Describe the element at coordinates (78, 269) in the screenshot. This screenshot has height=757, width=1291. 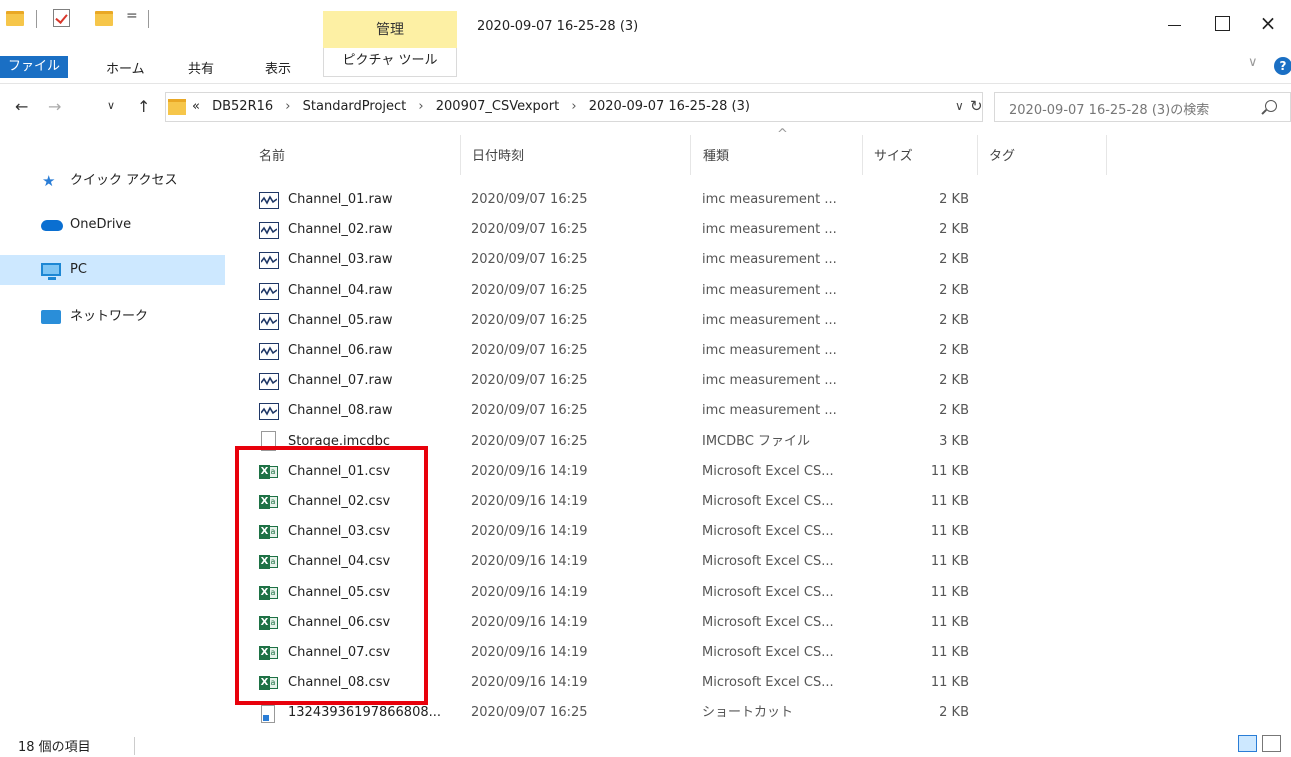
I see `sidebar-item-label: PC` at that location.